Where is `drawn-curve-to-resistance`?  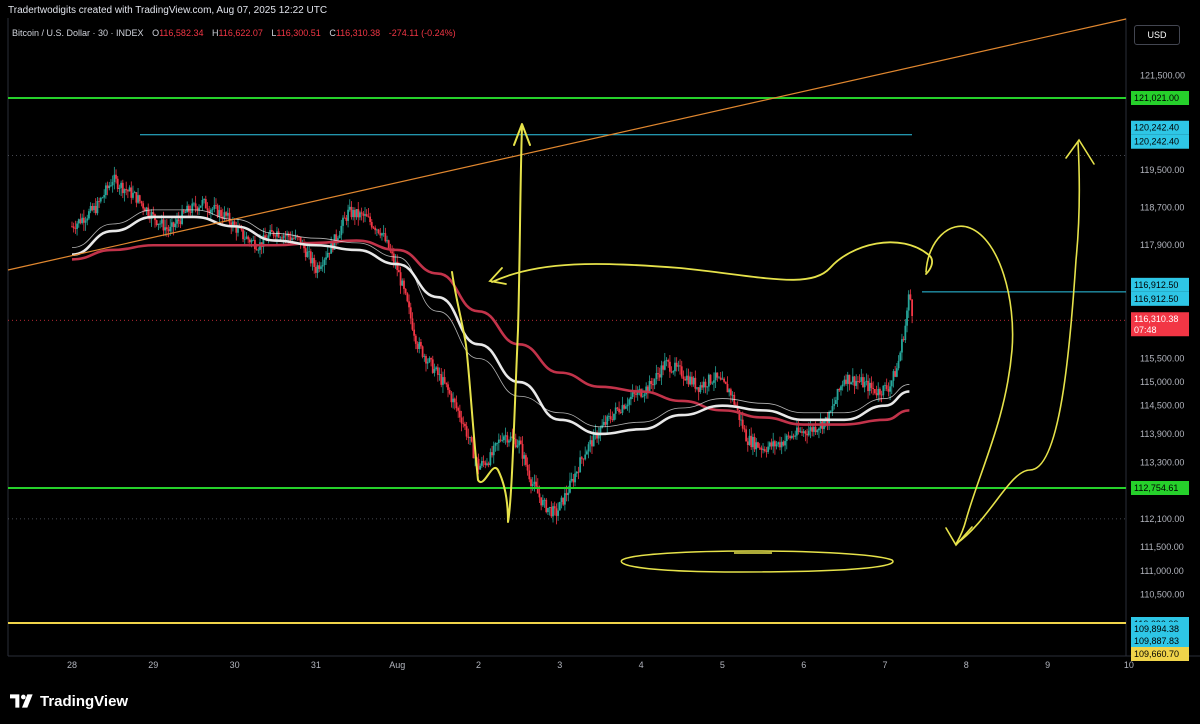 drawn-curve-to-resistance is located at coordinates (712, 262).